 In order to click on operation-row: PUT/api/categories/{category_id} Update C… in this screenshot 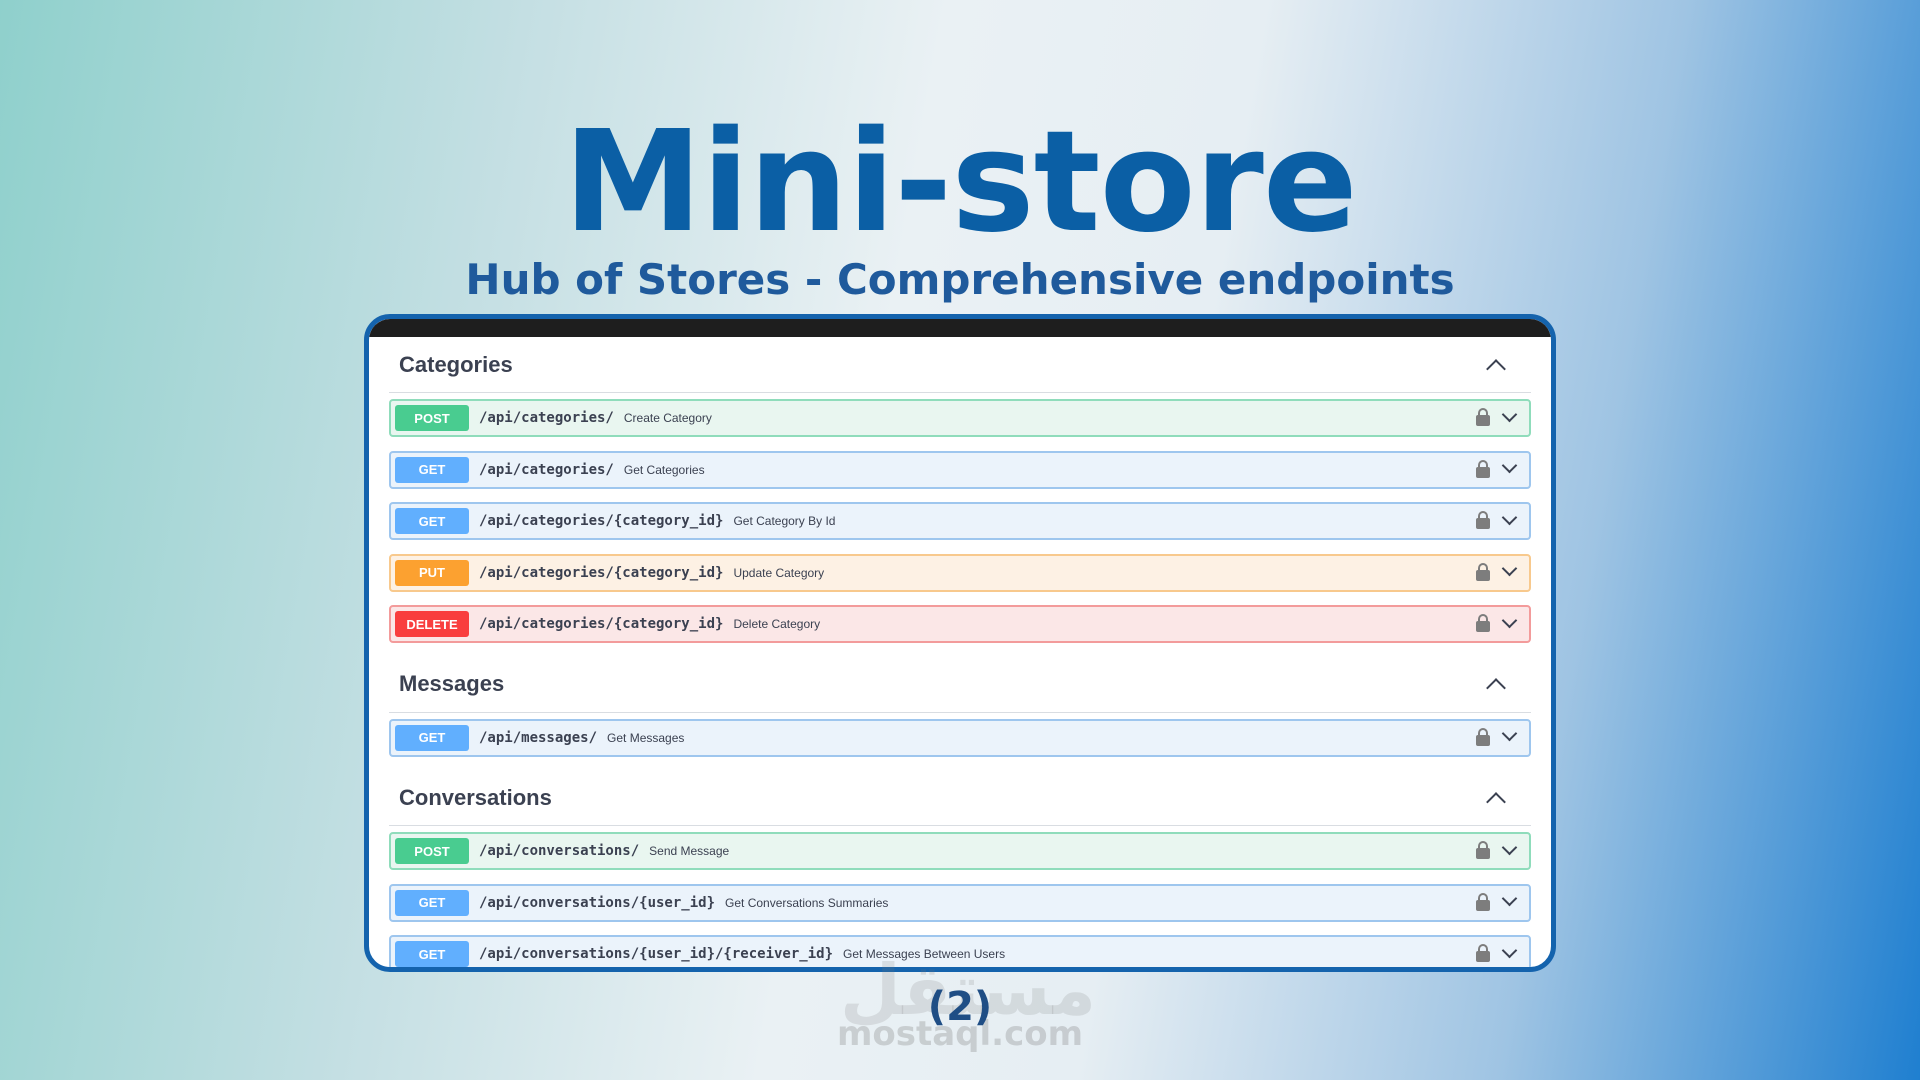, I will do `click(960, 572)`.